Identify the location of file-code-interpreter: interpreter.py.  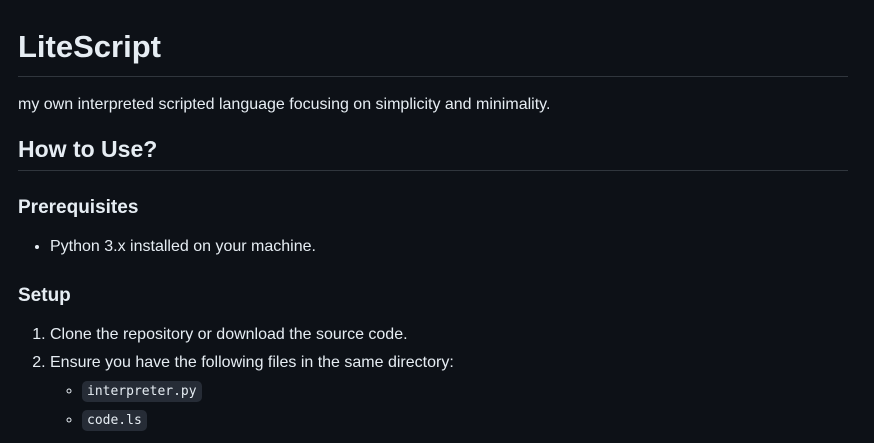
(142, 391).